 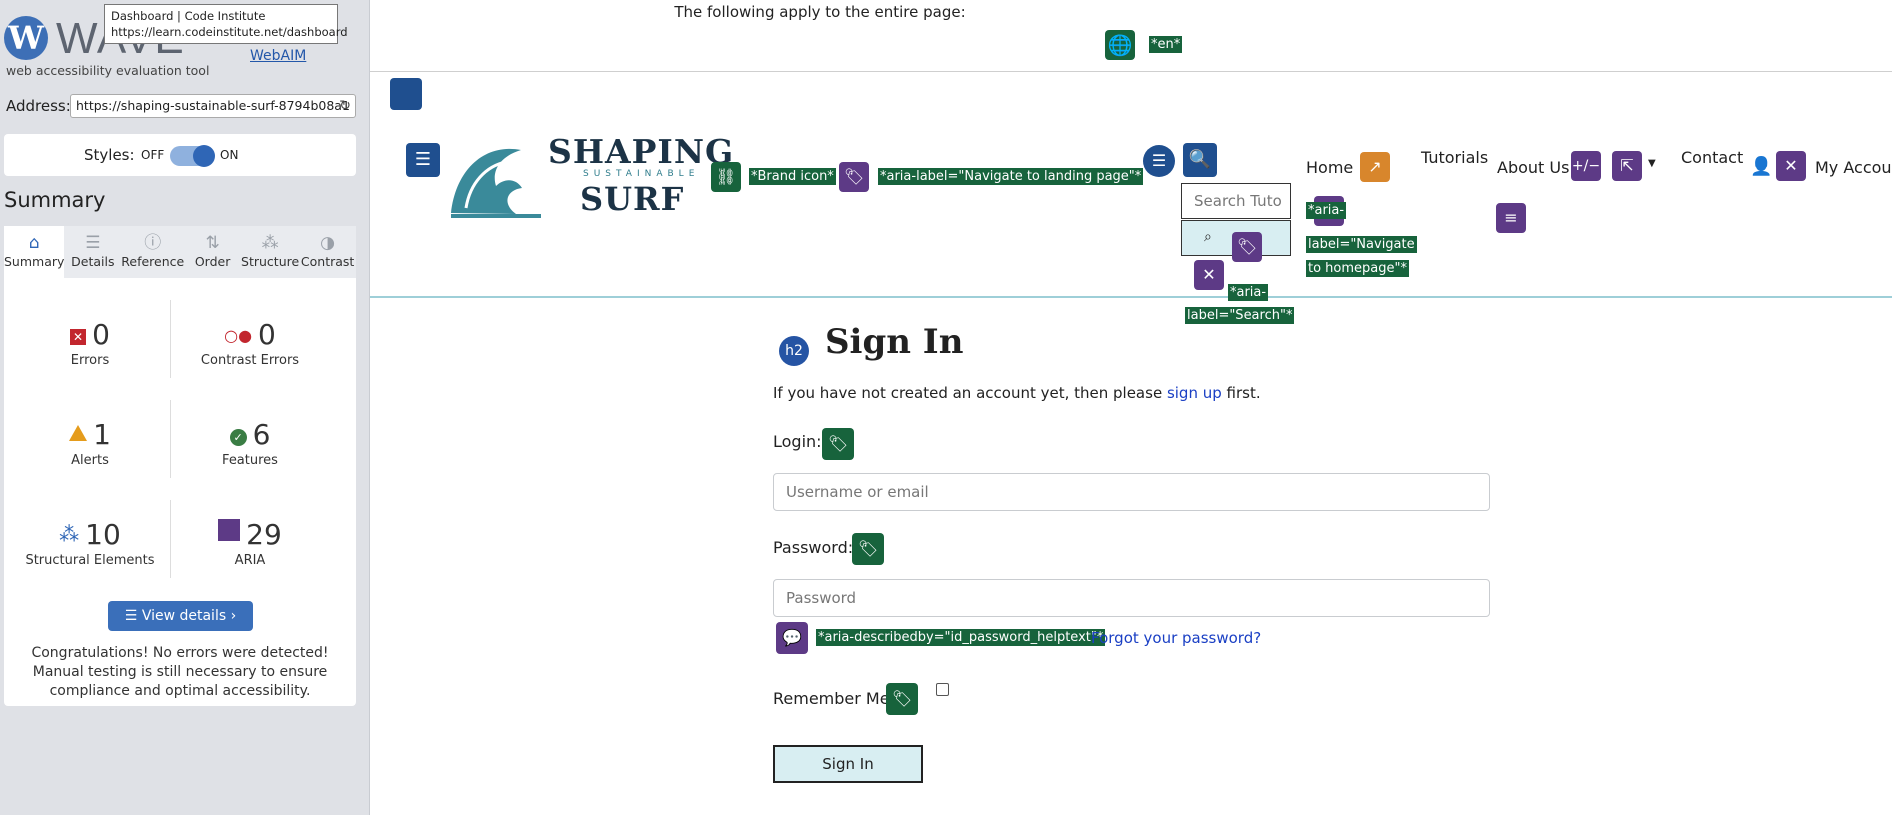 I want to click on aria-popup-icon: ⇱, so click(x=1627, y=166).